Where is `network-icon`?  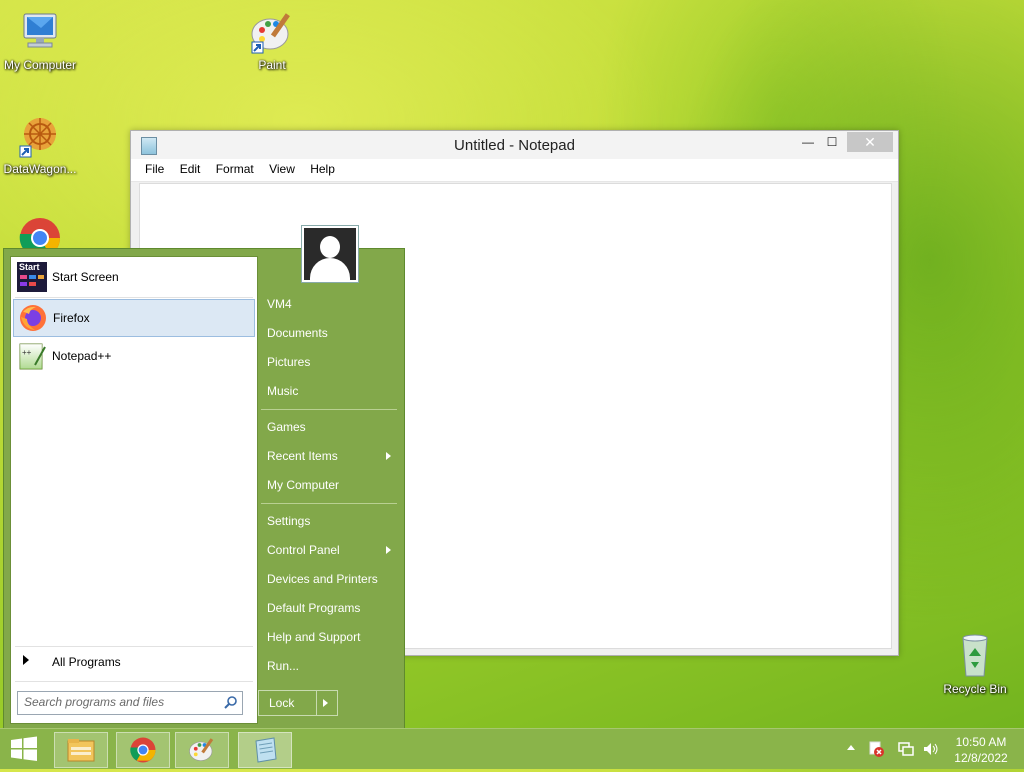 network-icon is located at coordinates (906, 749).